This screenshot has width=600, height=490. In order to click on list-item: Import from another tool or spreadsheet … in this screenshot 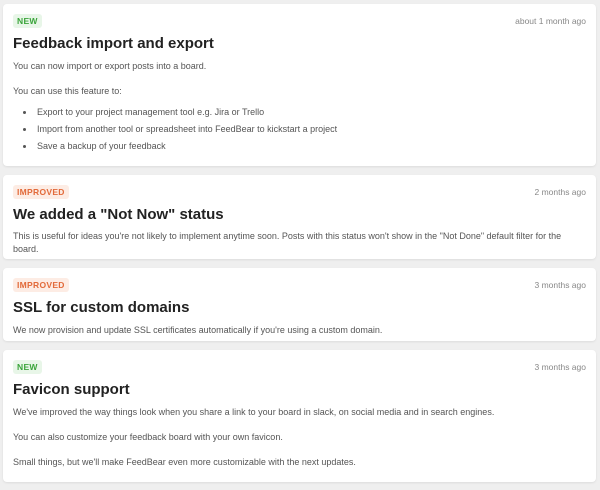, I will do `click(299, 129)`.